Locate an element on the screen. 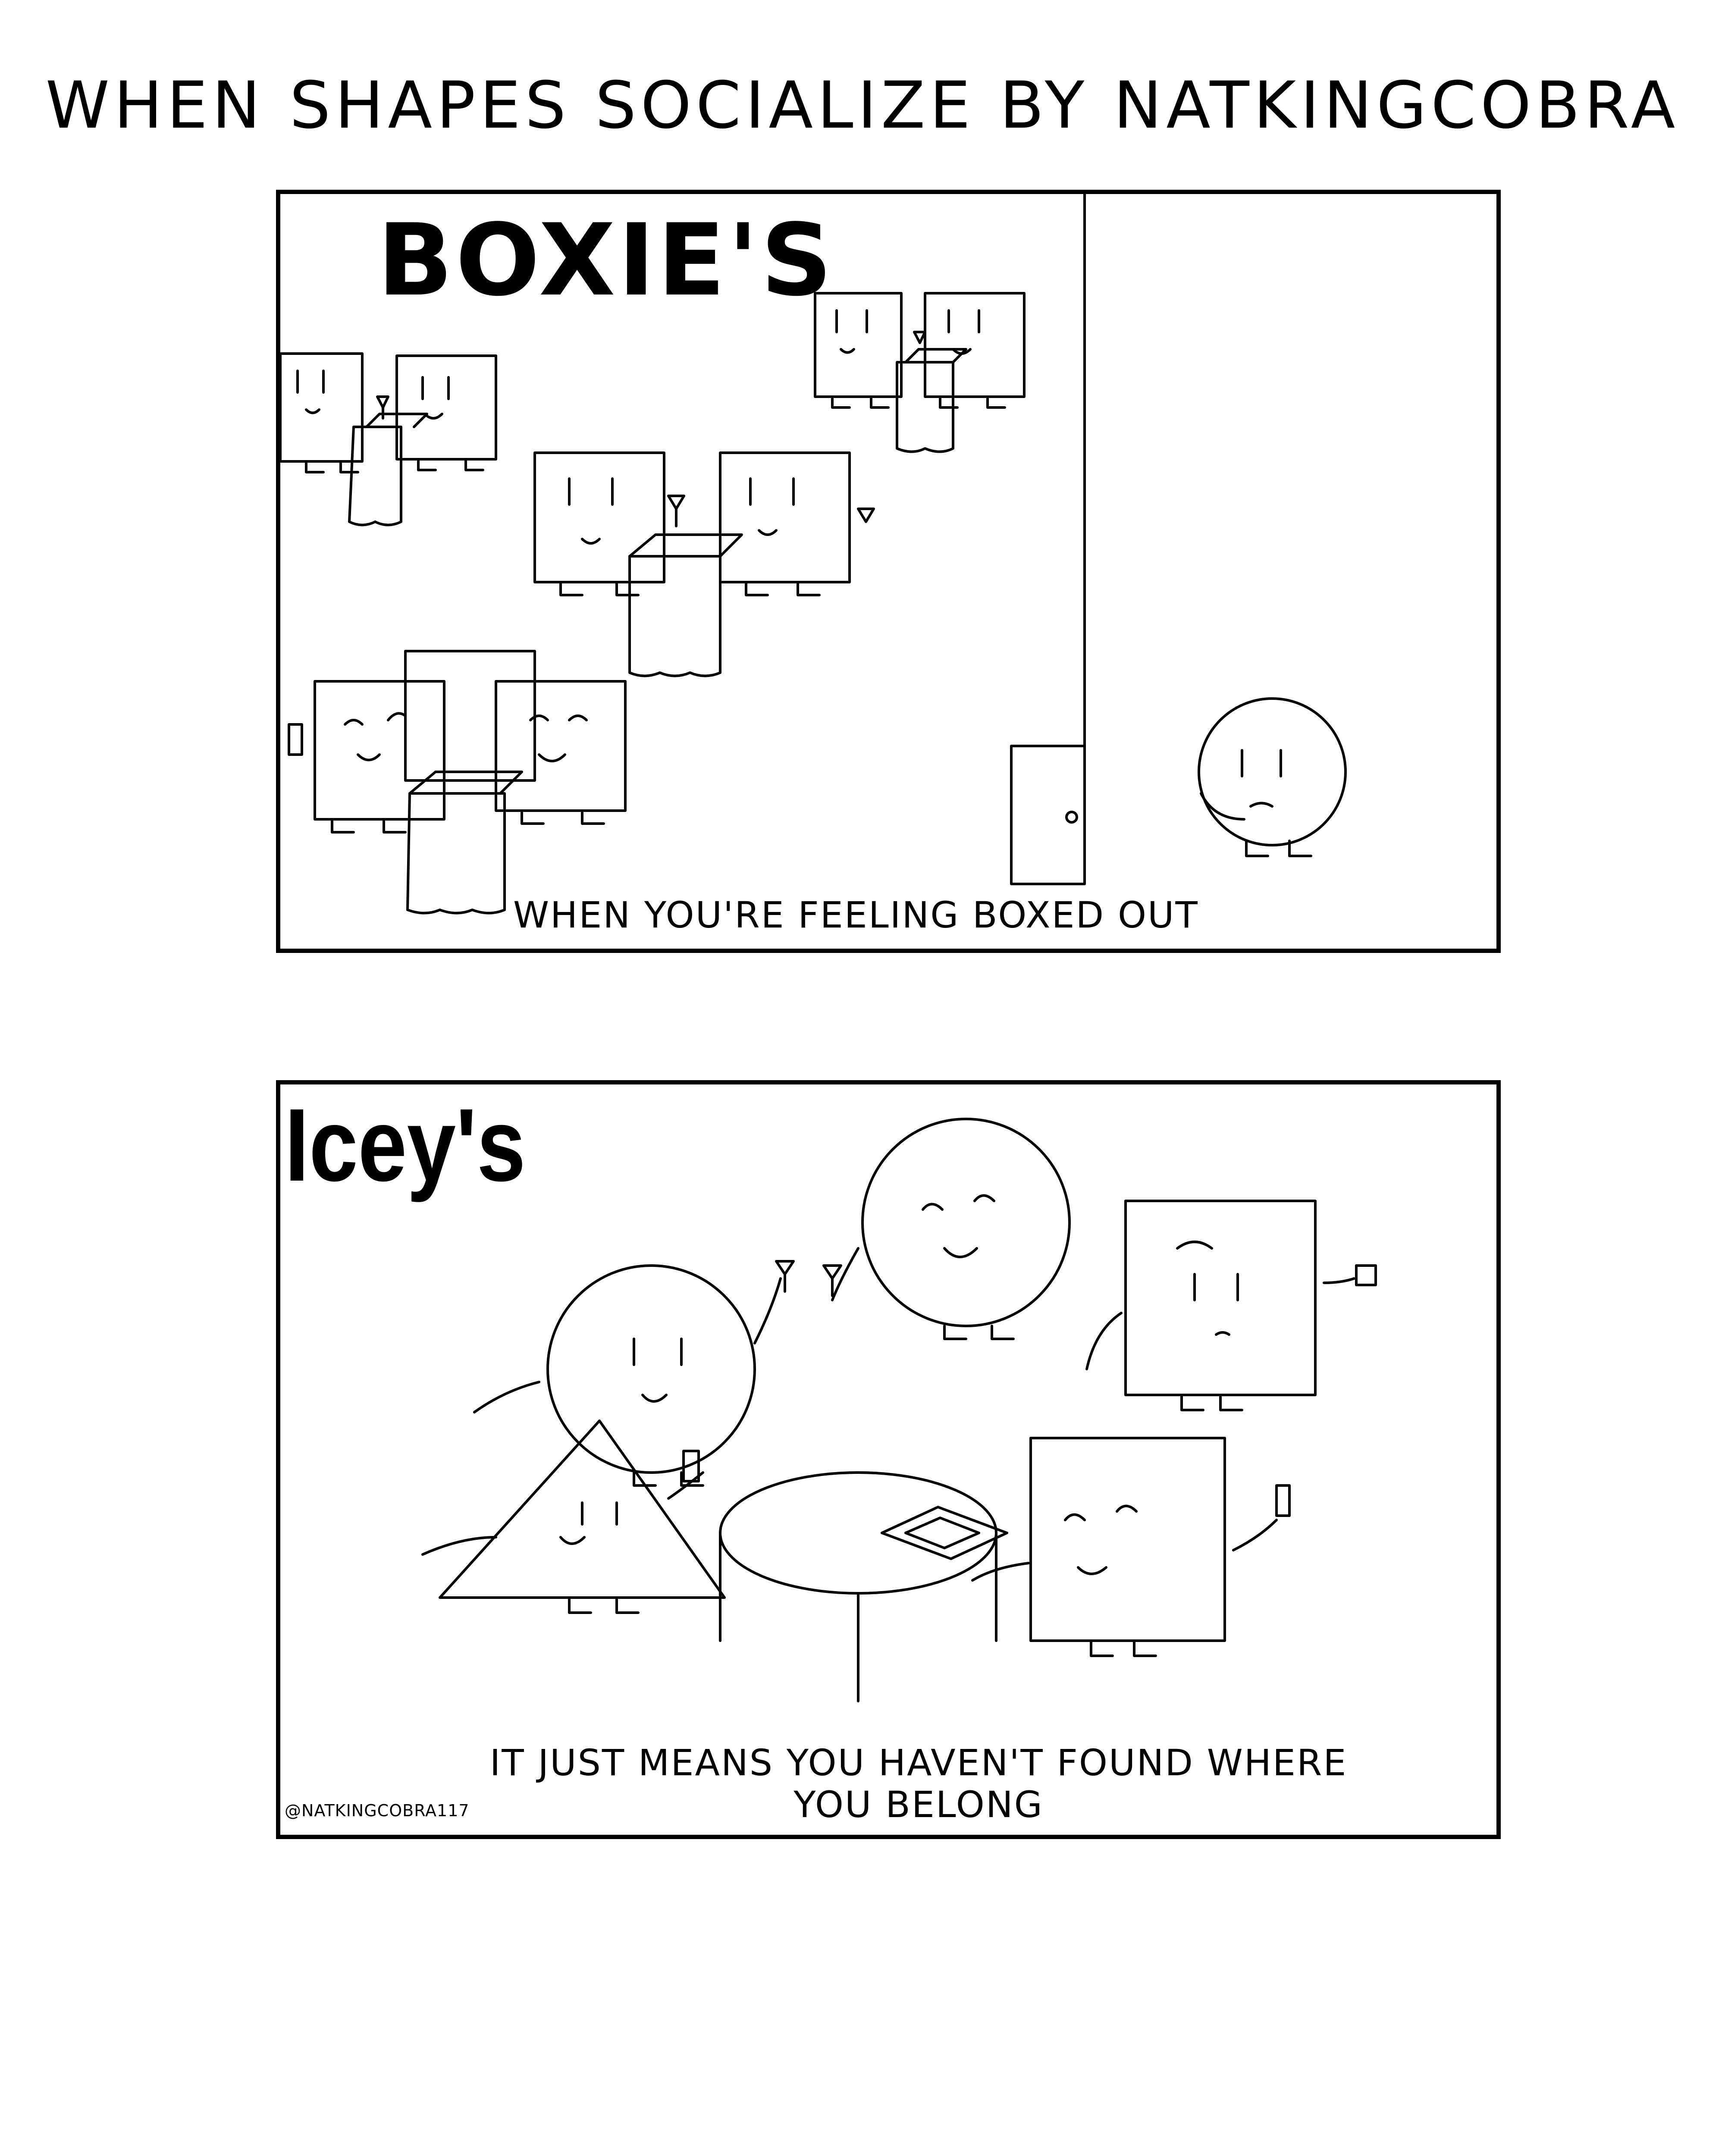  square-pair-top-left is located at coordinates (389, 439).